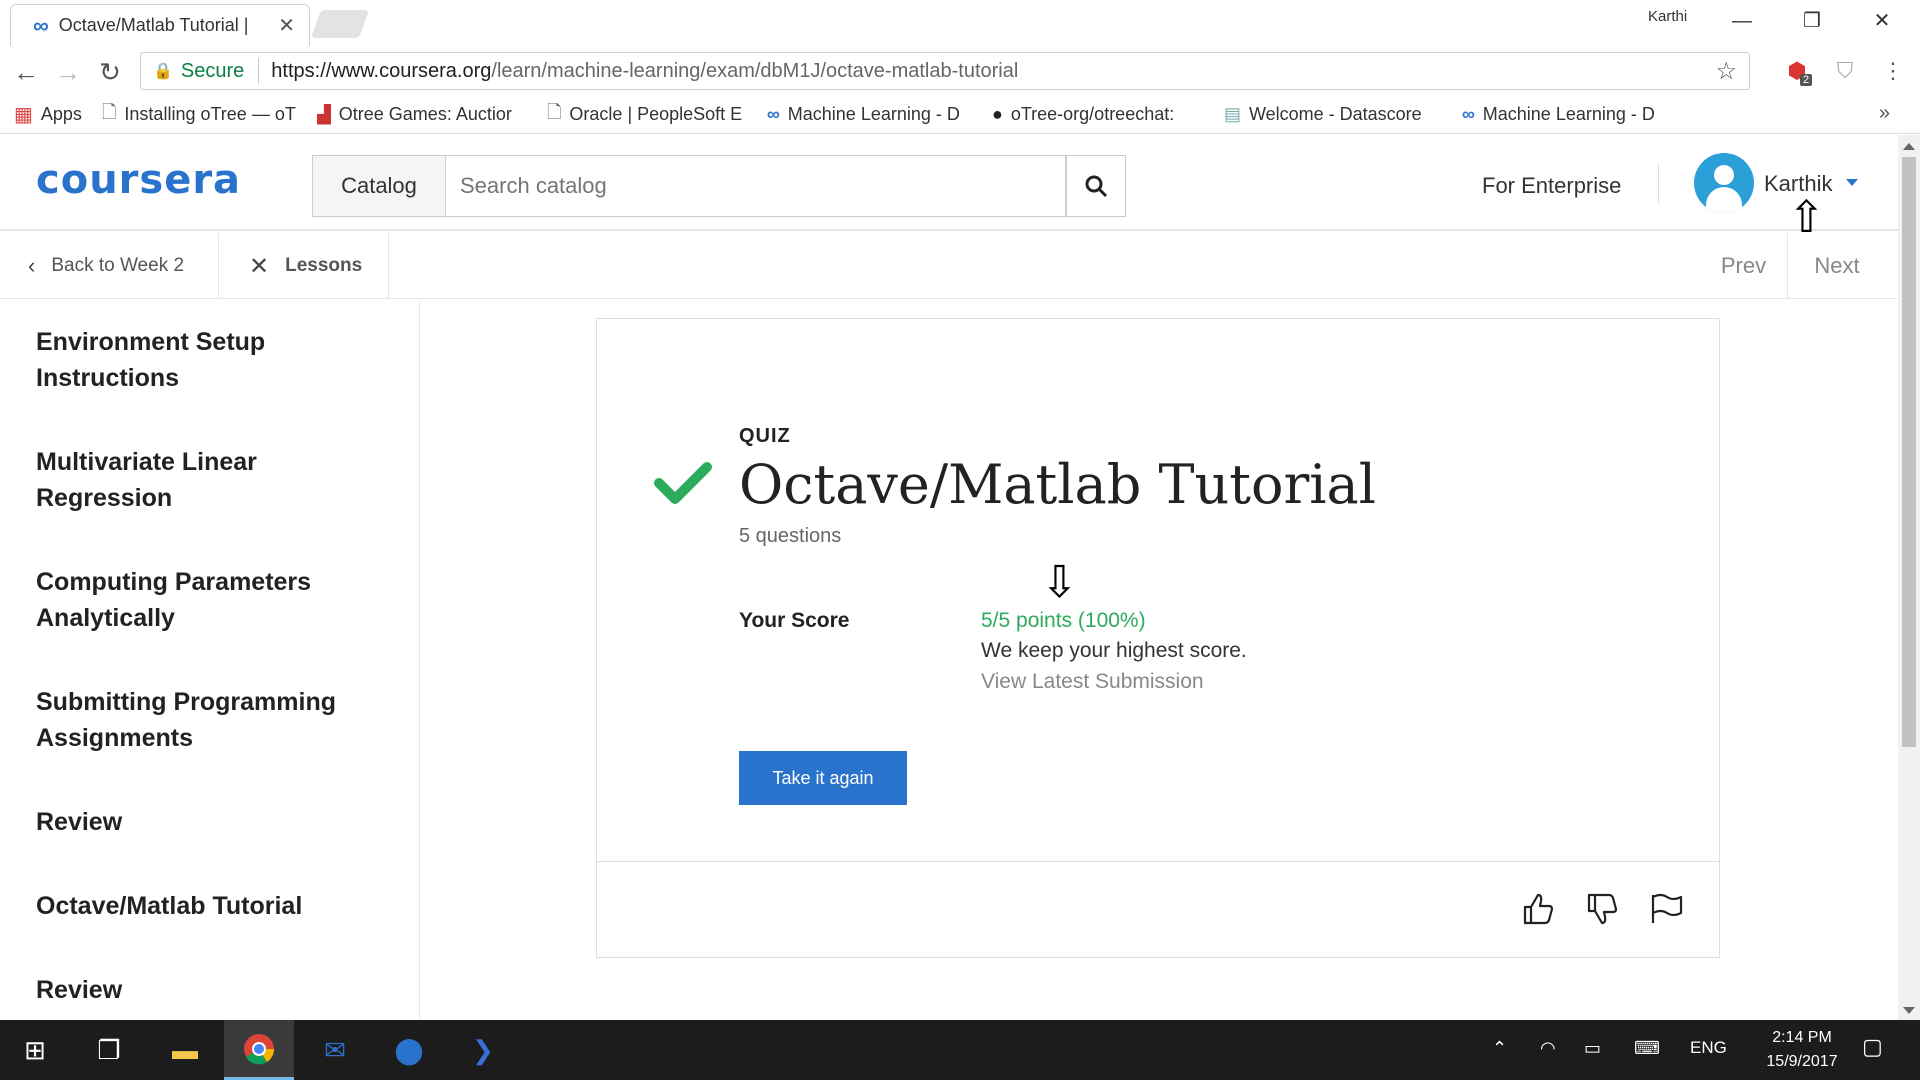 The width and height of the screenshot is (1920, 1080). I want to click on forward-arrow-icon: →, so click(68, 72).